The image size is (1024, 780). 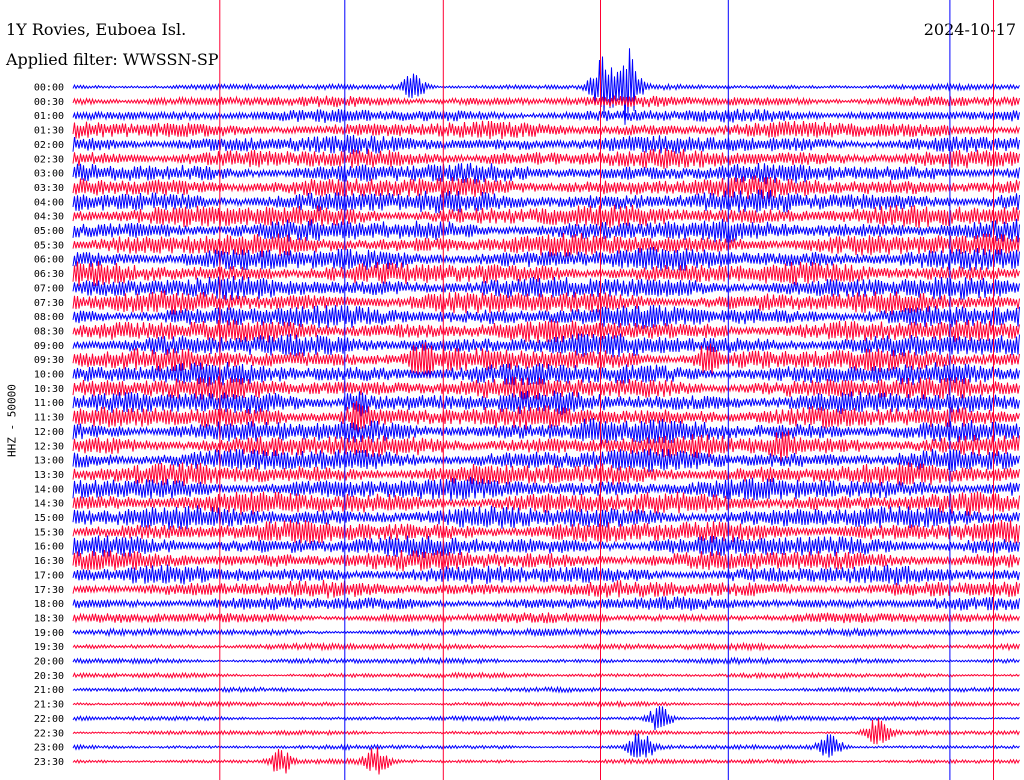 I want to click on row-time-label: 12:30, so click(x=49, y=446).